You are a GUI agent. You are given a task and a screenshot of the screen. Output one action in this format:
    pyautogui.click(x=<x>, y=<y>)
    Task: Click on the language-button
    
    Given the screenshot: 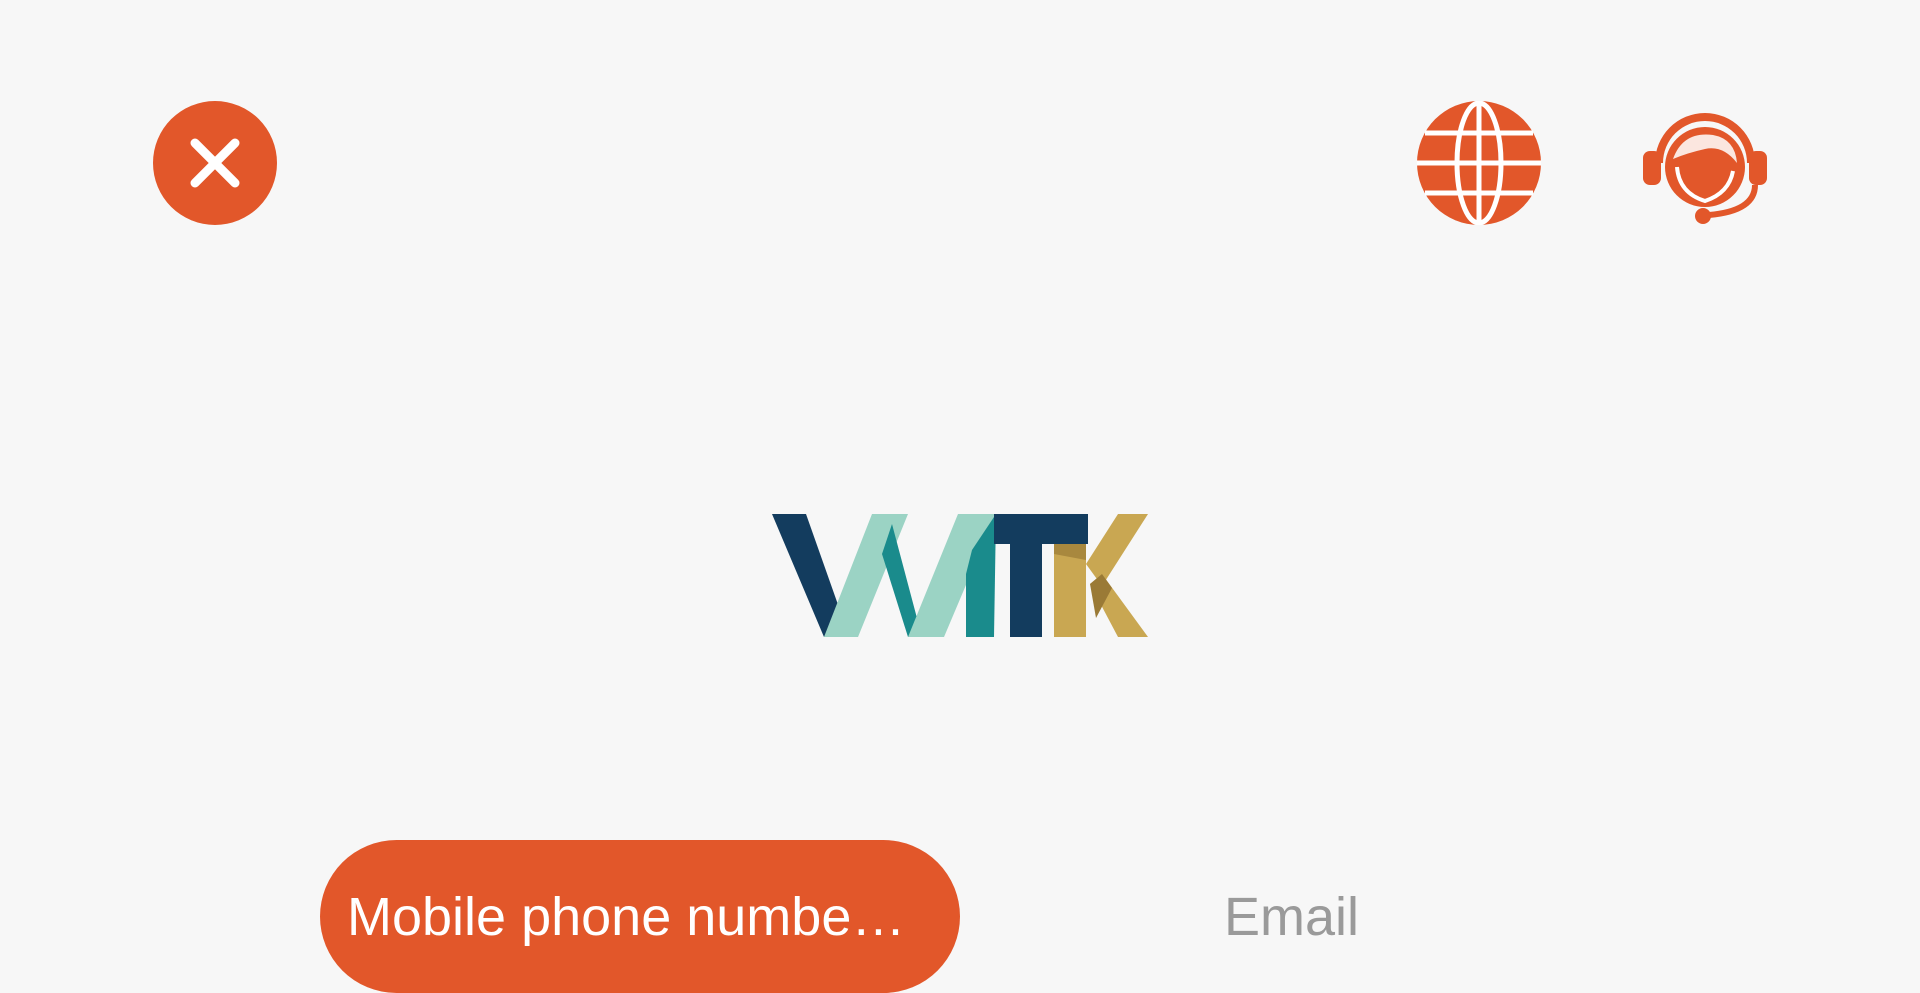 What is the action you would take?
    pyautogui.click(x=1479, y=163)
    